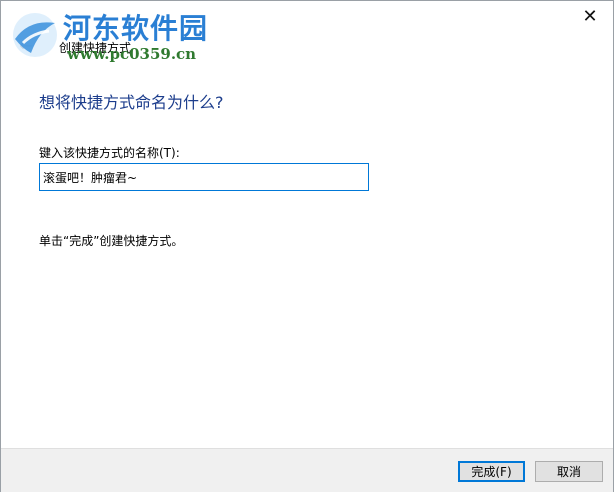 This screenshot has width=614, height=492. I want to click on close-button: ✕, so click(590, 16).